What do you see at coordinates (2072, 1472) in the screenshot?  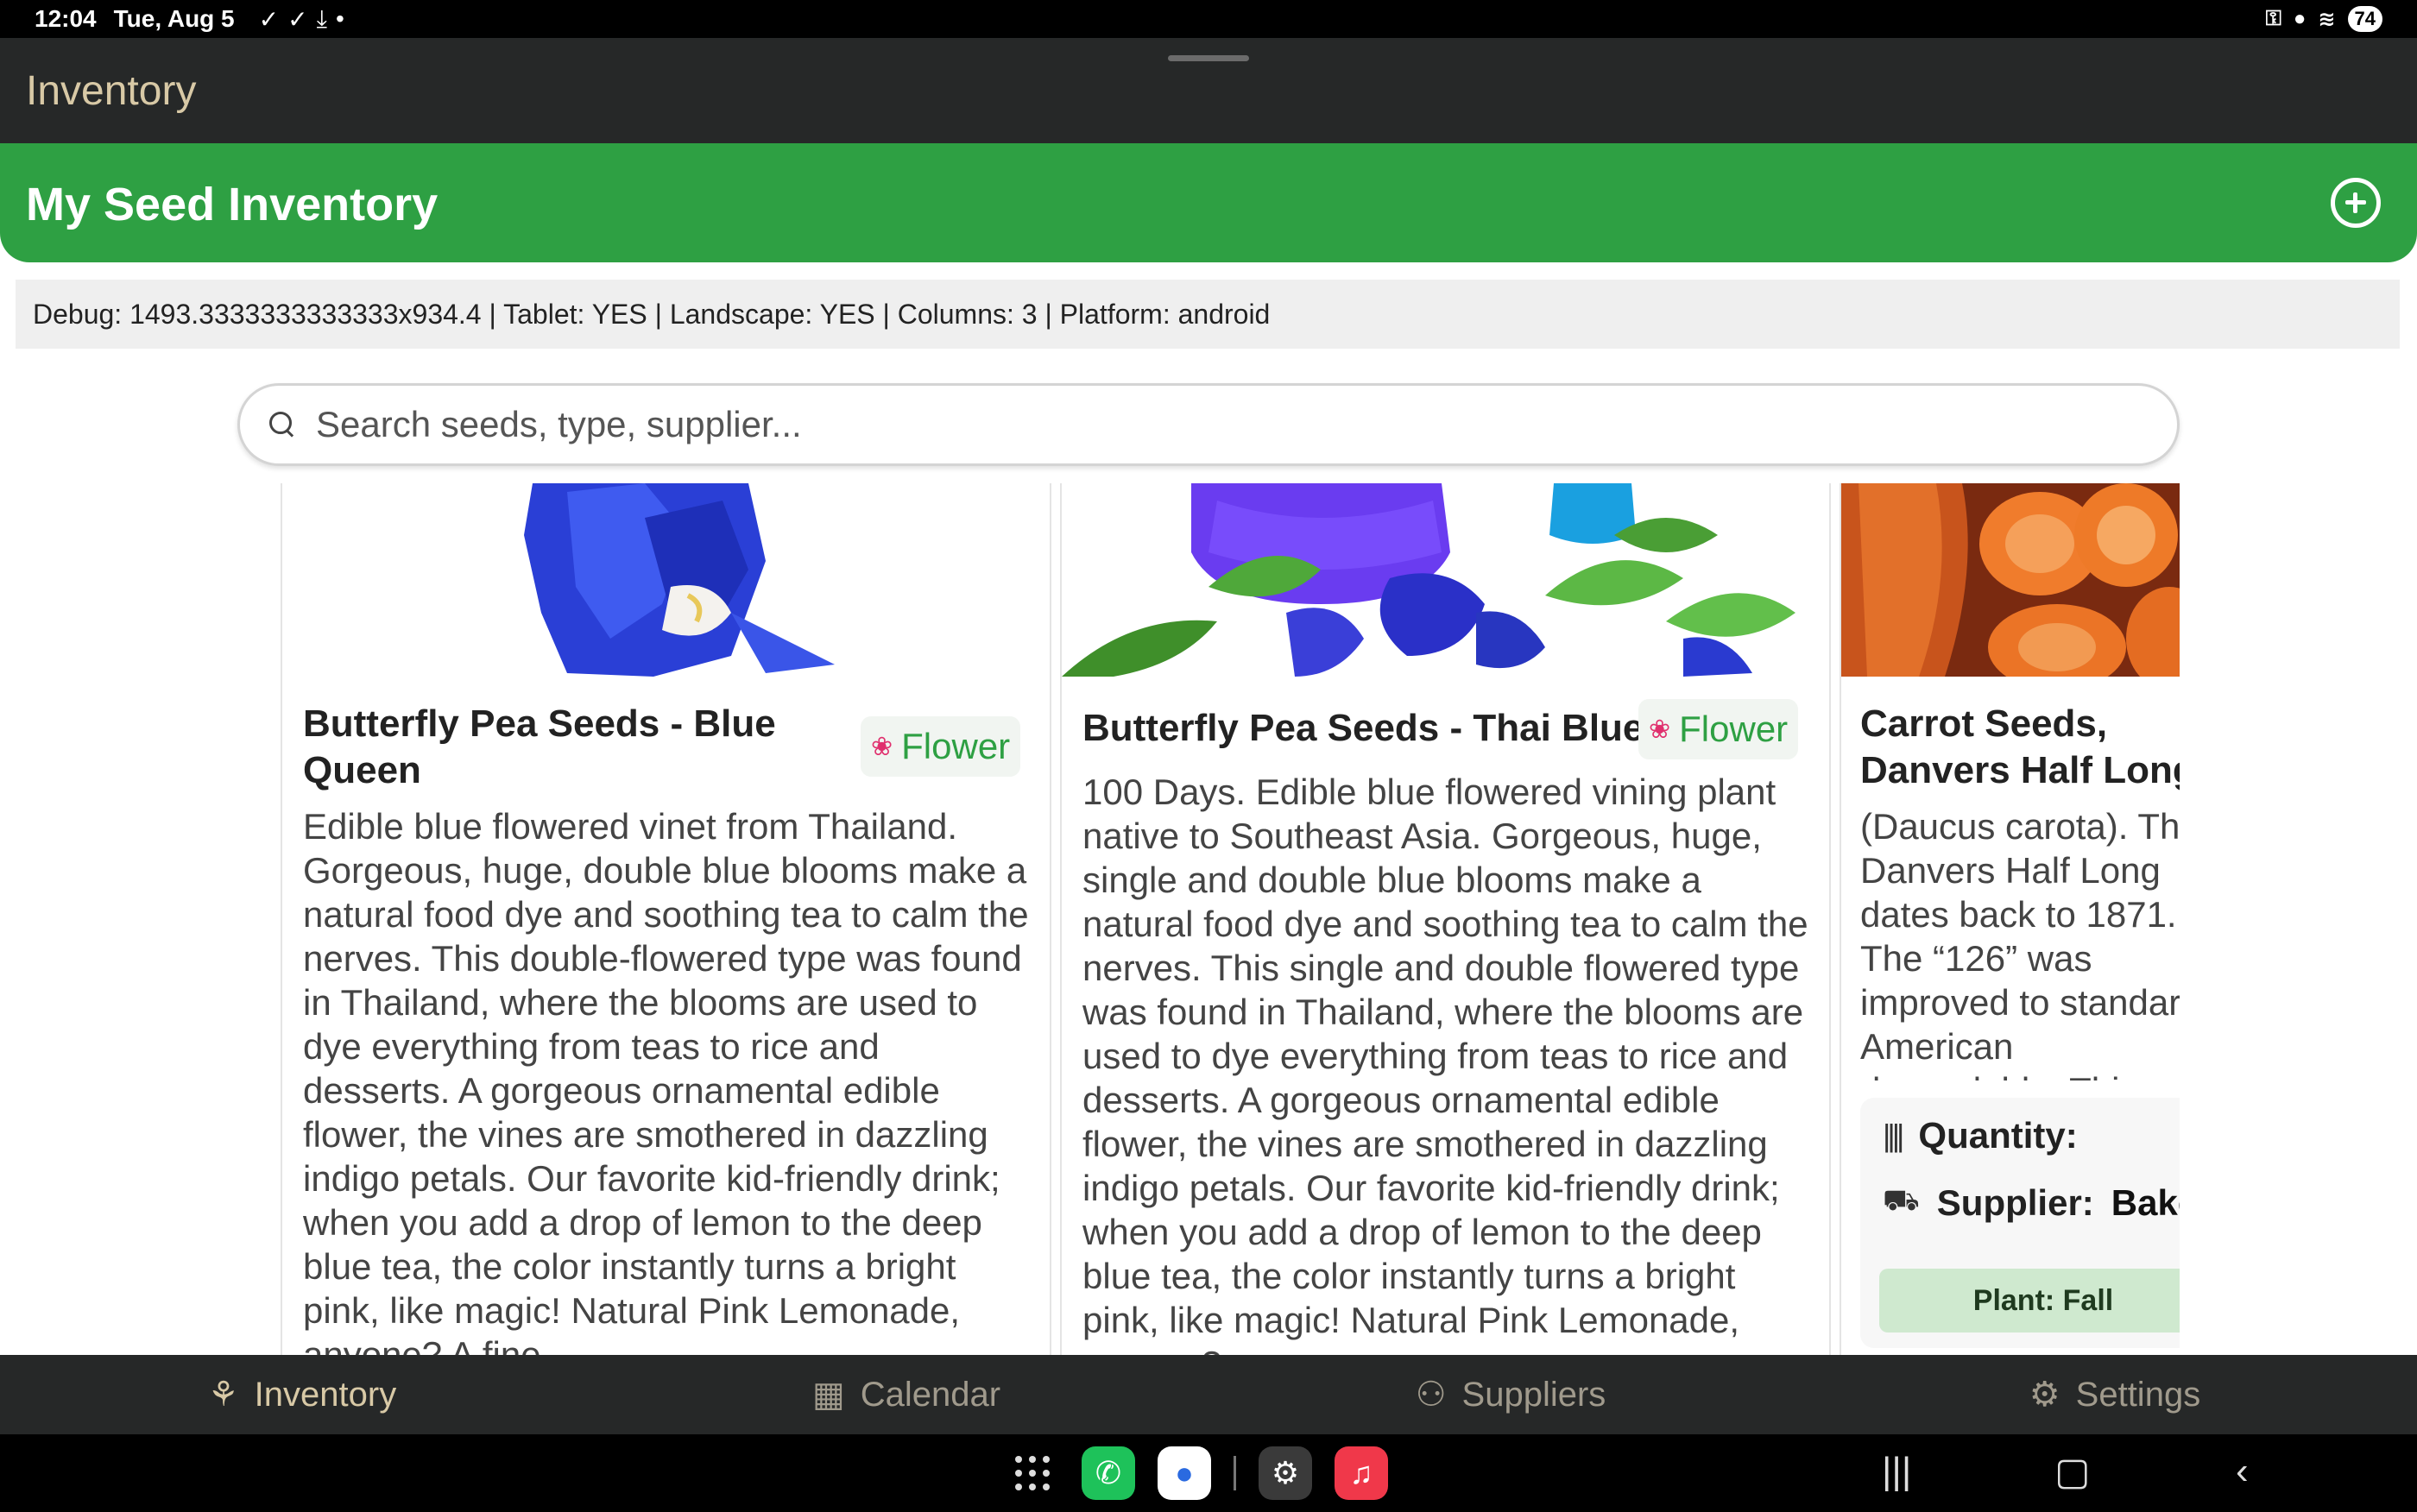 I see `home-icon: ▢` at bounding box center [2072, 1472].